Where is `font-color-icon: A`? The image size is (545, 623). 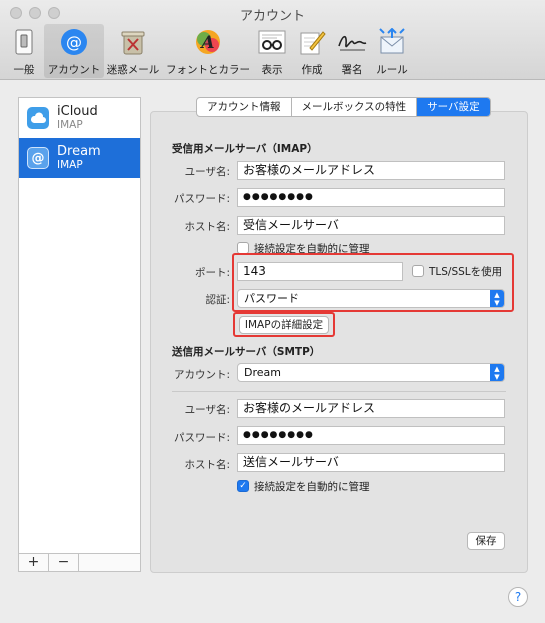 font-color-icon: A is located at coordinates (208, 42).